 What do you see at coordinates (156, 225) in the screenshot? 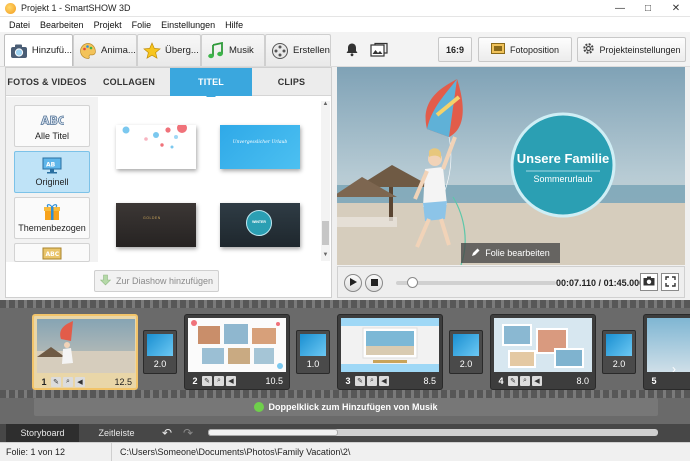
I see `title-template-thumb: GOLDEN` at bounding box center [156, 225].